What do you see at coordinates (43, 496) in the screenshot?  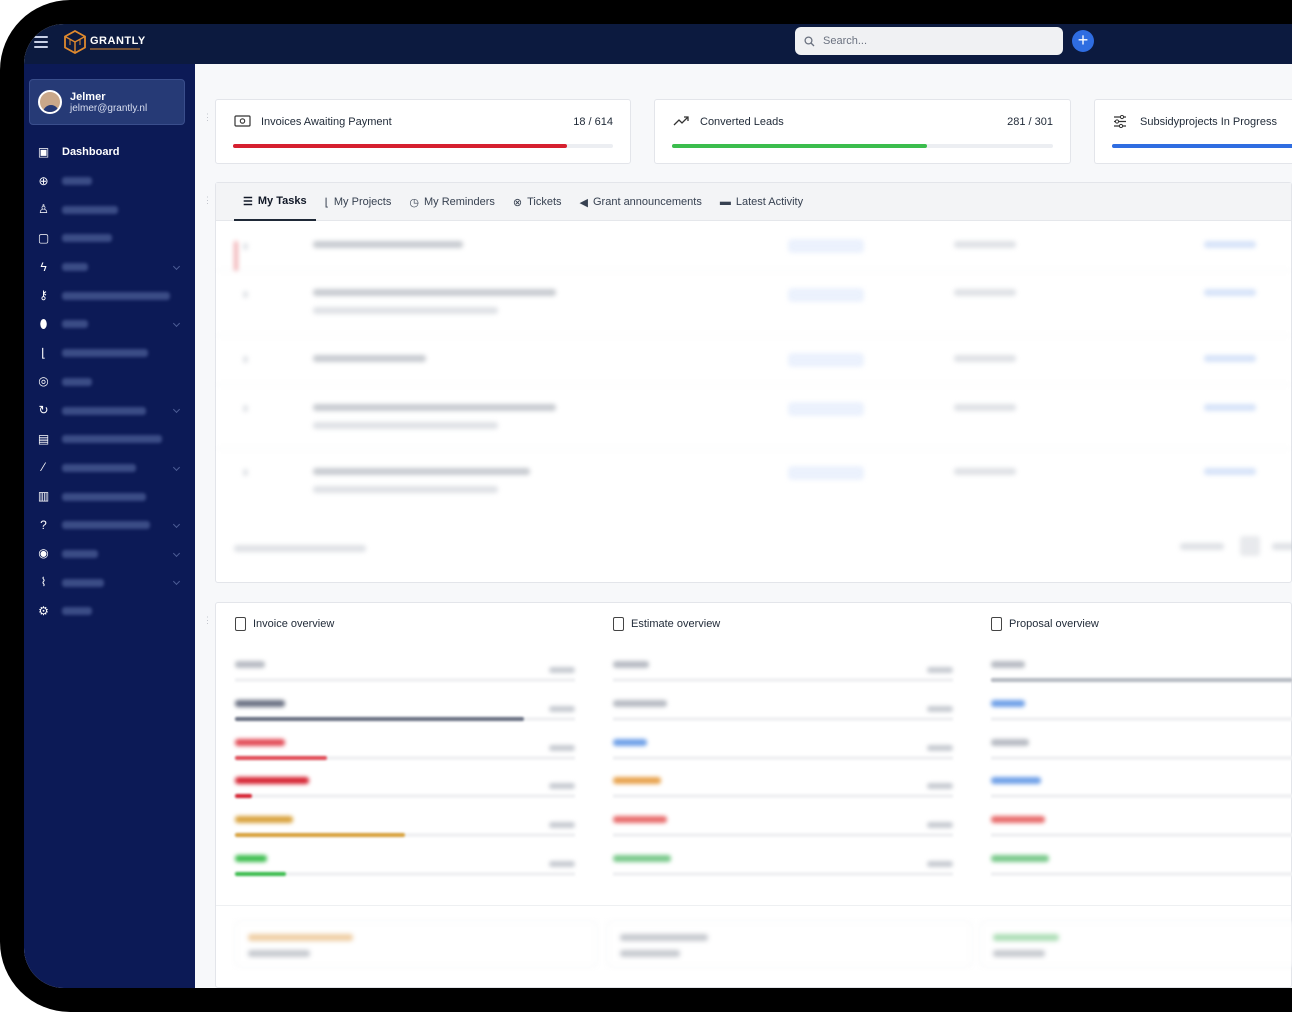 I see `document-icon: ▥` at bounding box center [43, 496].